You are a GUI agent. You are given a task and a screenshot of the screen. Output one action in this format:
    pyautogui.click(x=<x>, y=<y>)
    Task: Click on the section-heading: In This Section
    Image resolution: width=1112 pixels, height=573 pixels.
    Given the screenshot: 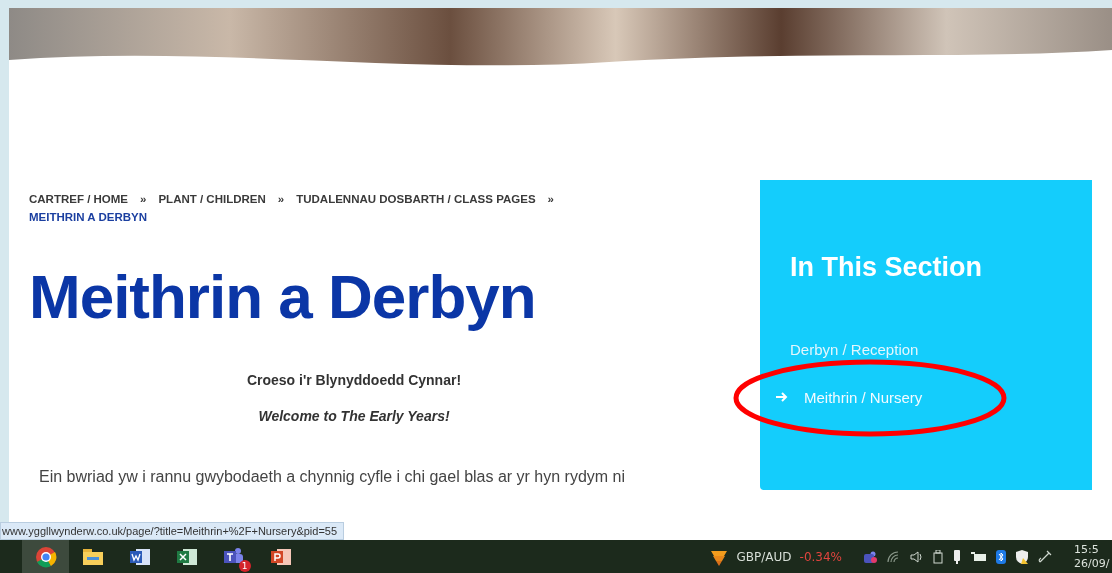 What is the action you would take?
    pyautogui.click(x=887, y=267)
    